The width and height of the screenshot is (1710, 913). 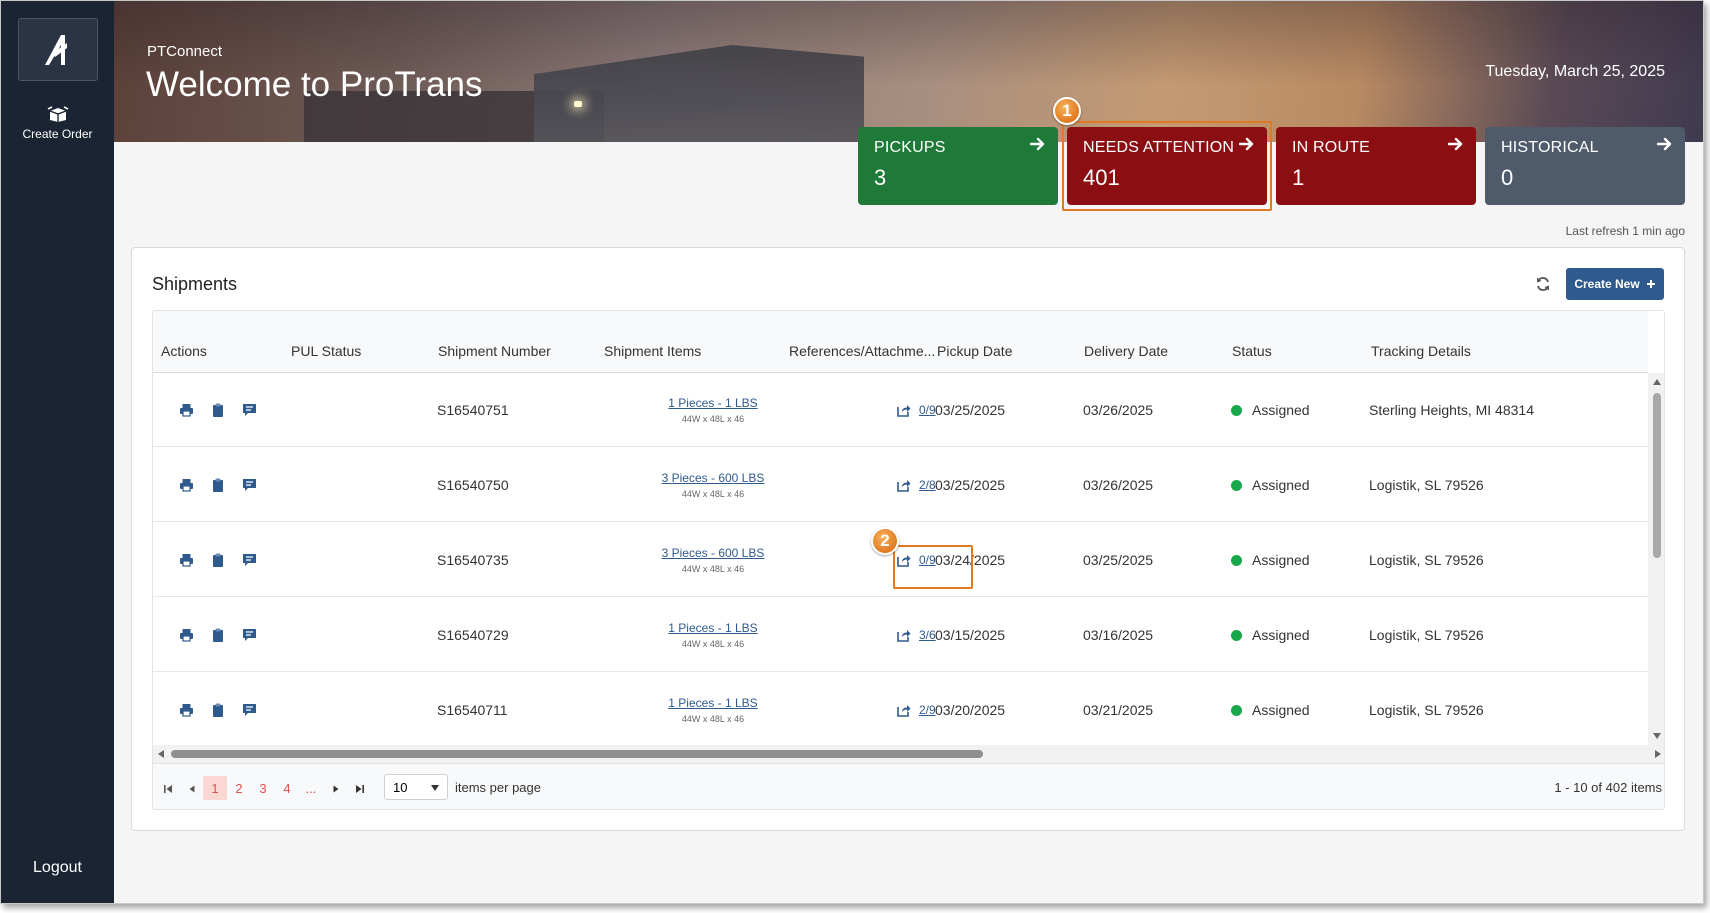 I want to click on references-link: 2/9, so click(x=916, y=709).